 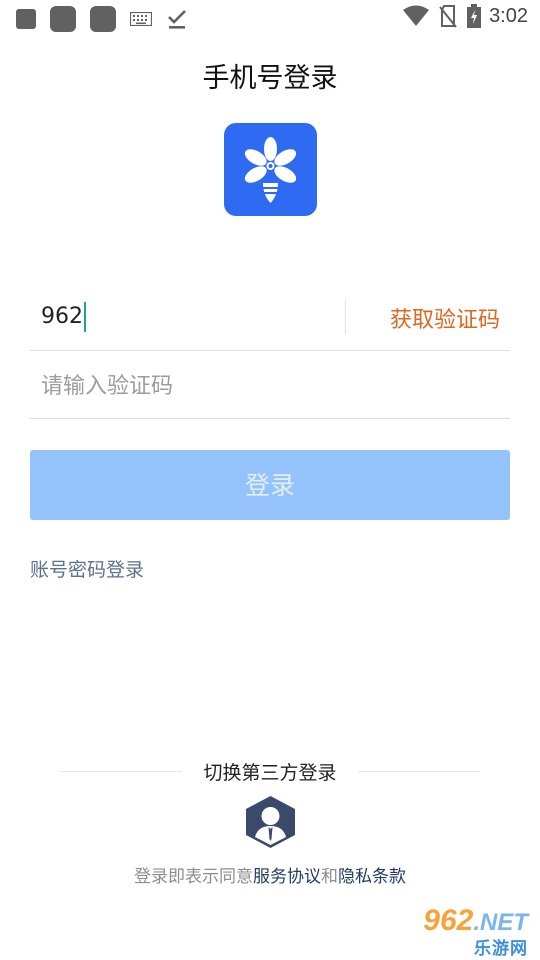 What do you see at coordinates (270, 78) in the screenshot?
I see `page-title: 手机号登录` at bounding box center [270, 78].